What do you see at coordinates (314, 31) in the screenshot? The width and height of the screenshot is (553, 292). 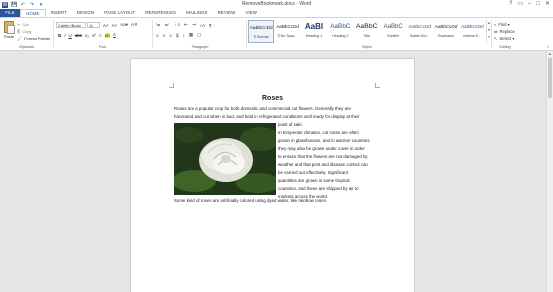 I see `style-heading-1: AaBI Heading 1` at bounding box center [314, 31].